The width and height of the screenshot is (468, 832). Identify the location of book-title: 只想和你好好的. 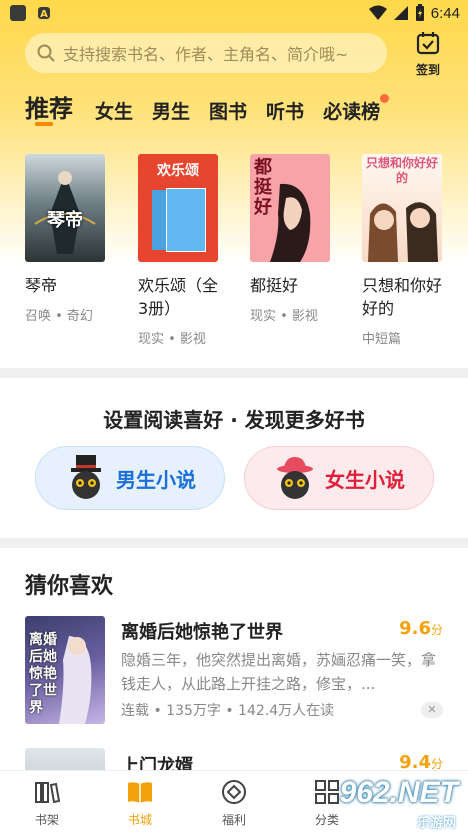
(402, 297).